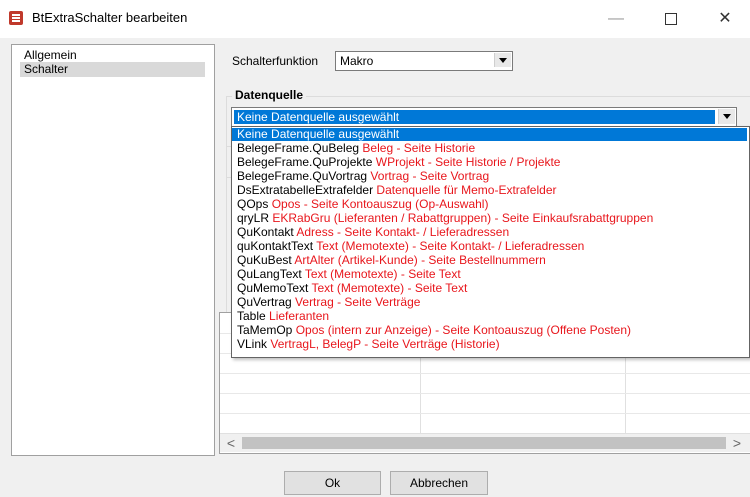 The height and width of the screenshot is (497, 750). I want to click on datenquelle-select: Keine Datenquelle ausgewählt, so click(484, 117).